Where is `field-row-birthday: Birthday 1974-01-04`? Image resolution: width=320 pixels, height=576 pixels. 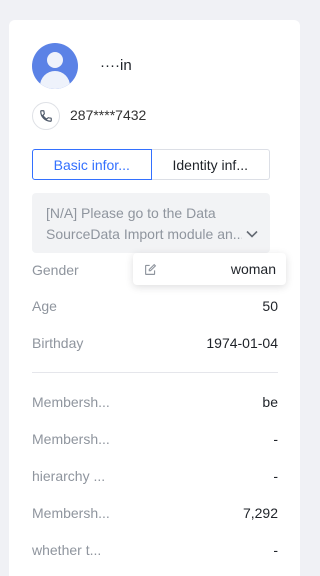 field-row-birthday: Birthday 1974-01-04 is located at coordinates (155, 343).